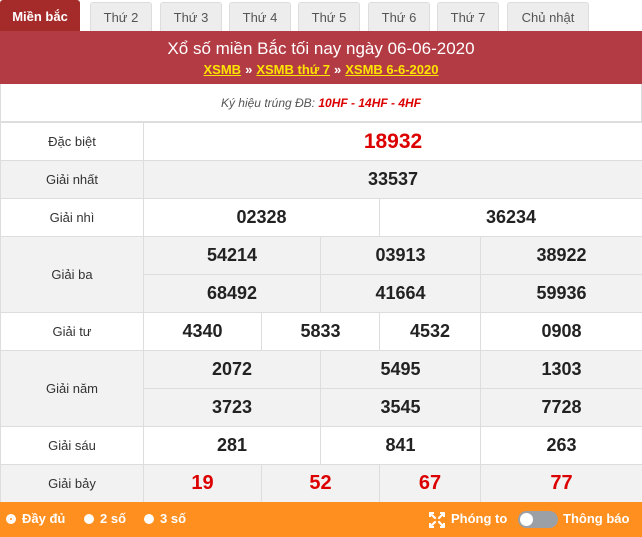  I want to click on prize-g3-value: 68492, so click(232, 293).